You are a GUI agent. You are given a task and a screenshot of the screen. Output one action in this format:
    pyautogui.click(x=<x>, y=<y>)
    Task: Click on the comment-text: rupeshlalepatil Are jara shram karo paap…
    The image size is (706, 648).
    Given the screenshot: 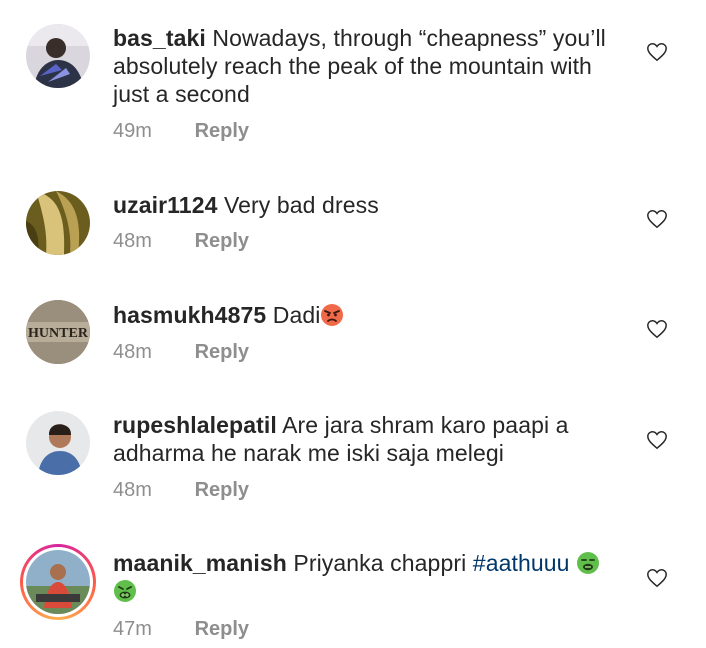 What is the action you would take?
    pyautogui.click(x=363, y=439)
    